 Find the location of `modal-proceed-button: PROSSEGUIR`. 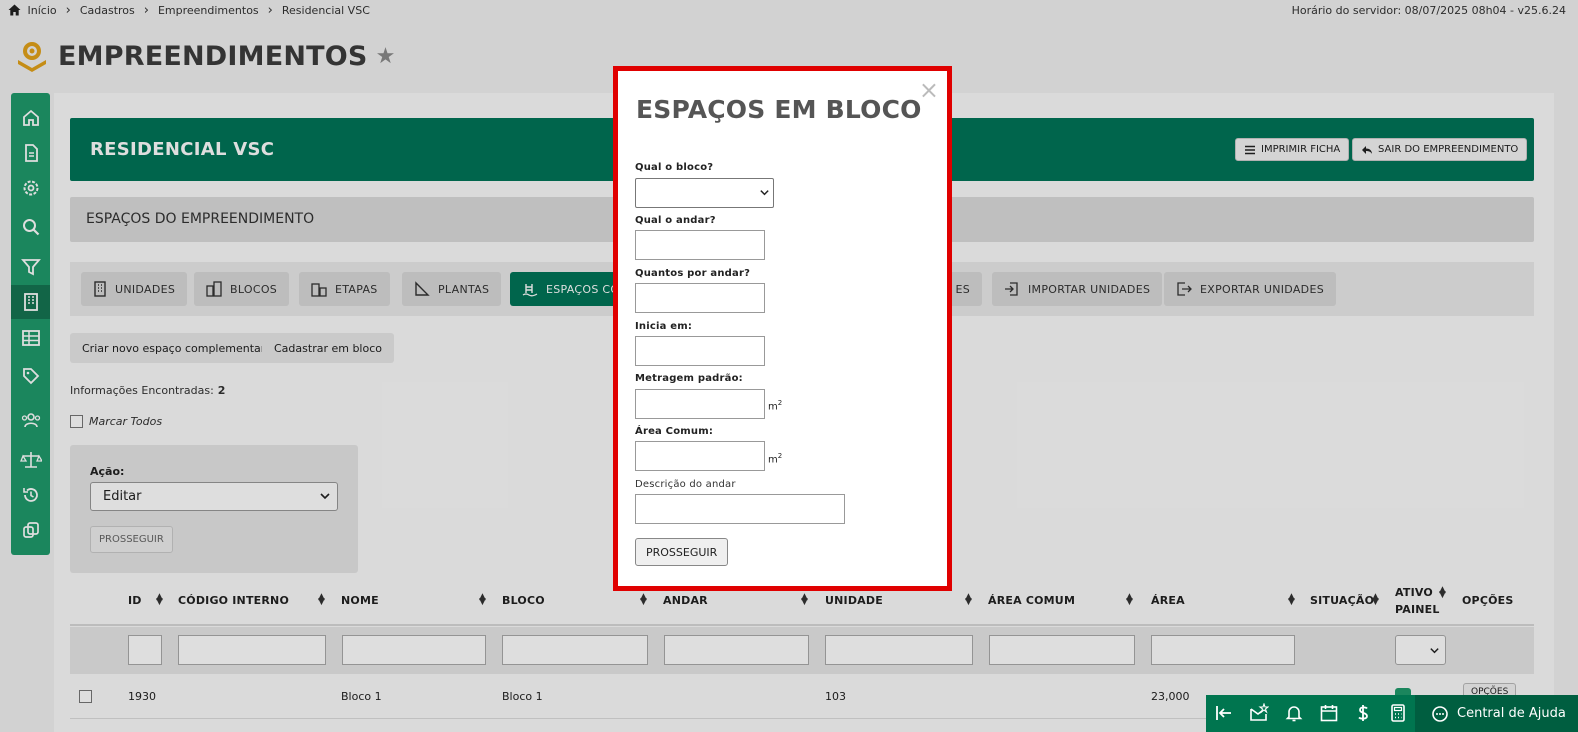

modal-proceed-button: PROSSEGUIR is located at coordinates (682, 552).